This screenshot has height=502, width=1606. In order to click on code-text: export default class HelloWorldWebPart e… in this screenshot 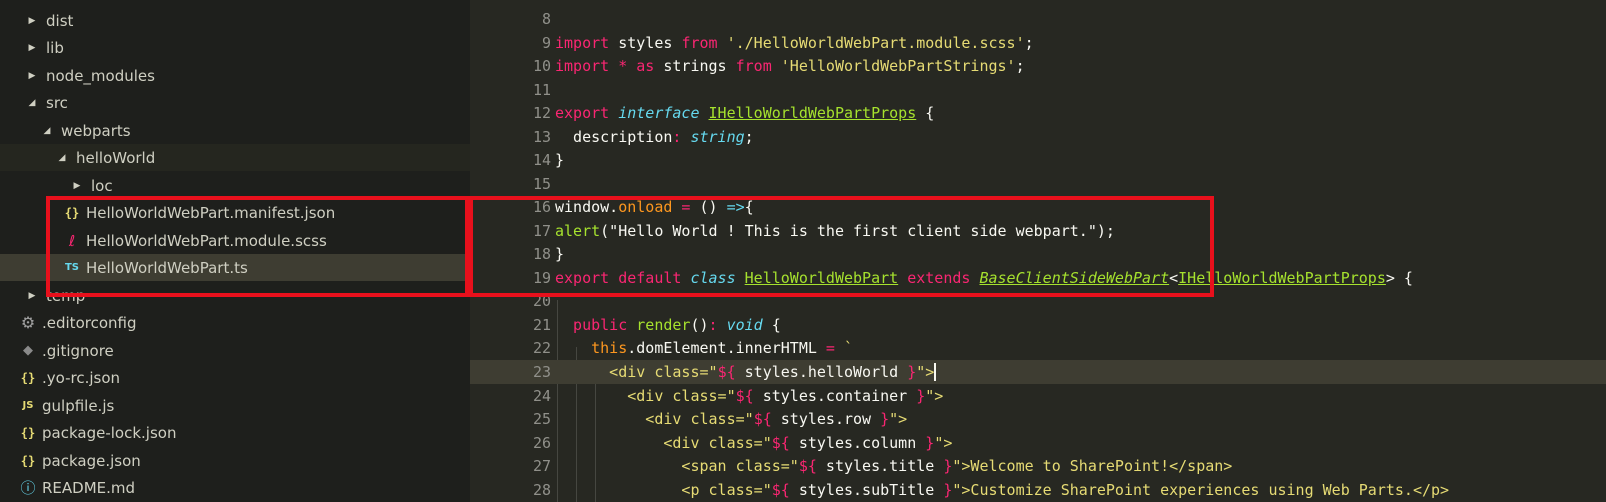, I will do `click(984, 277)`.